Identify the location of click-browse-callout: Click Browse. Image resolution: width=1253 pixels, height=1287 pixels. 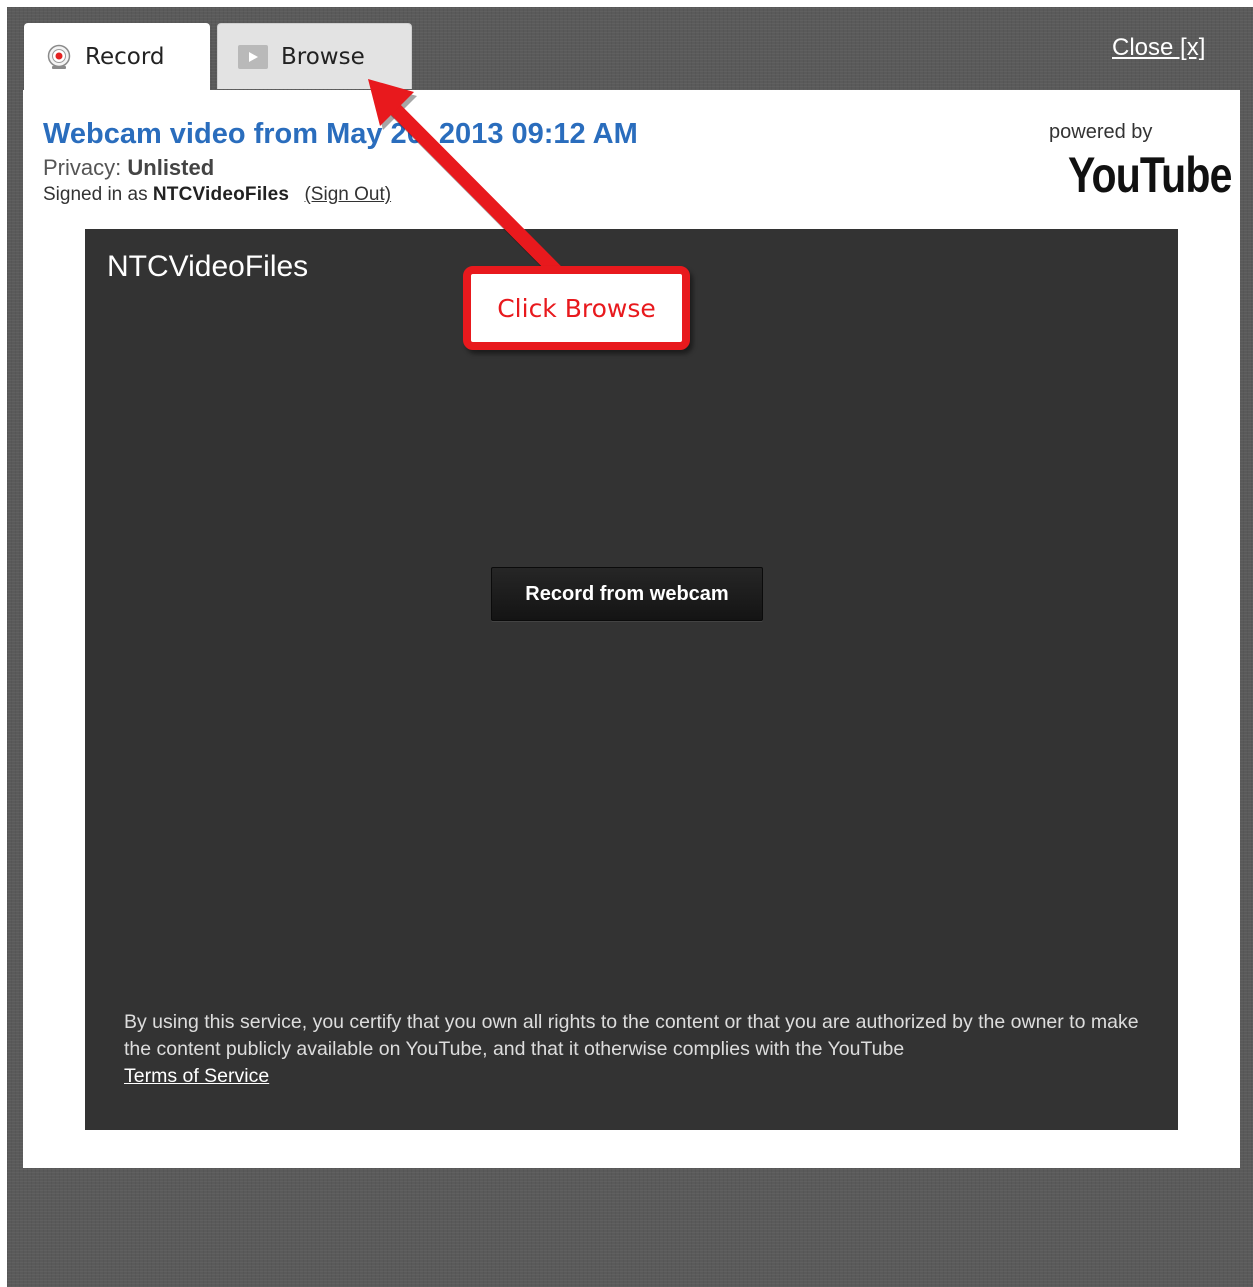
(576, 308).